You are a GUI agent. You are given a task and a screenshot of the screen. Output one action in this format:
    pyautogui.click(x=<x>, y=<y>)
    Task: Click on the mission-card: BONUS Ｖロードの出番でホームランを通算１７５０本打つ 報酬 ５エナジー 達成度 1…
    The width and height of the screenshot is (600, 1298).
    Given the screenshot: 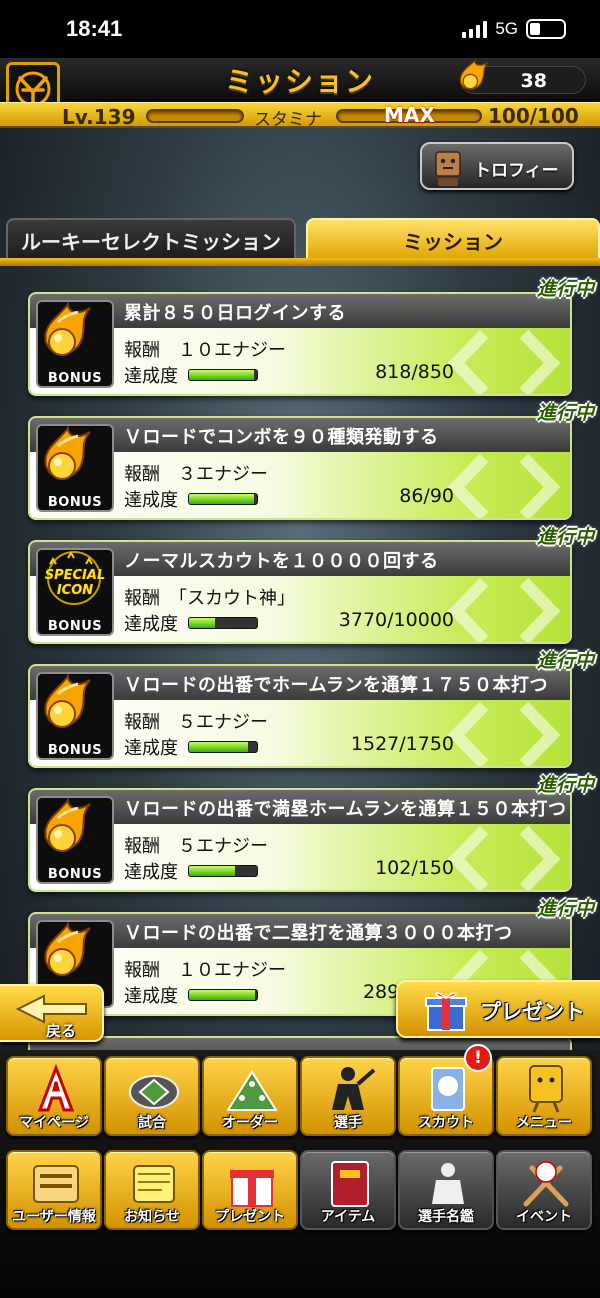 What is the action you would take?
    pyautogui.click(x=300, y=716)
    